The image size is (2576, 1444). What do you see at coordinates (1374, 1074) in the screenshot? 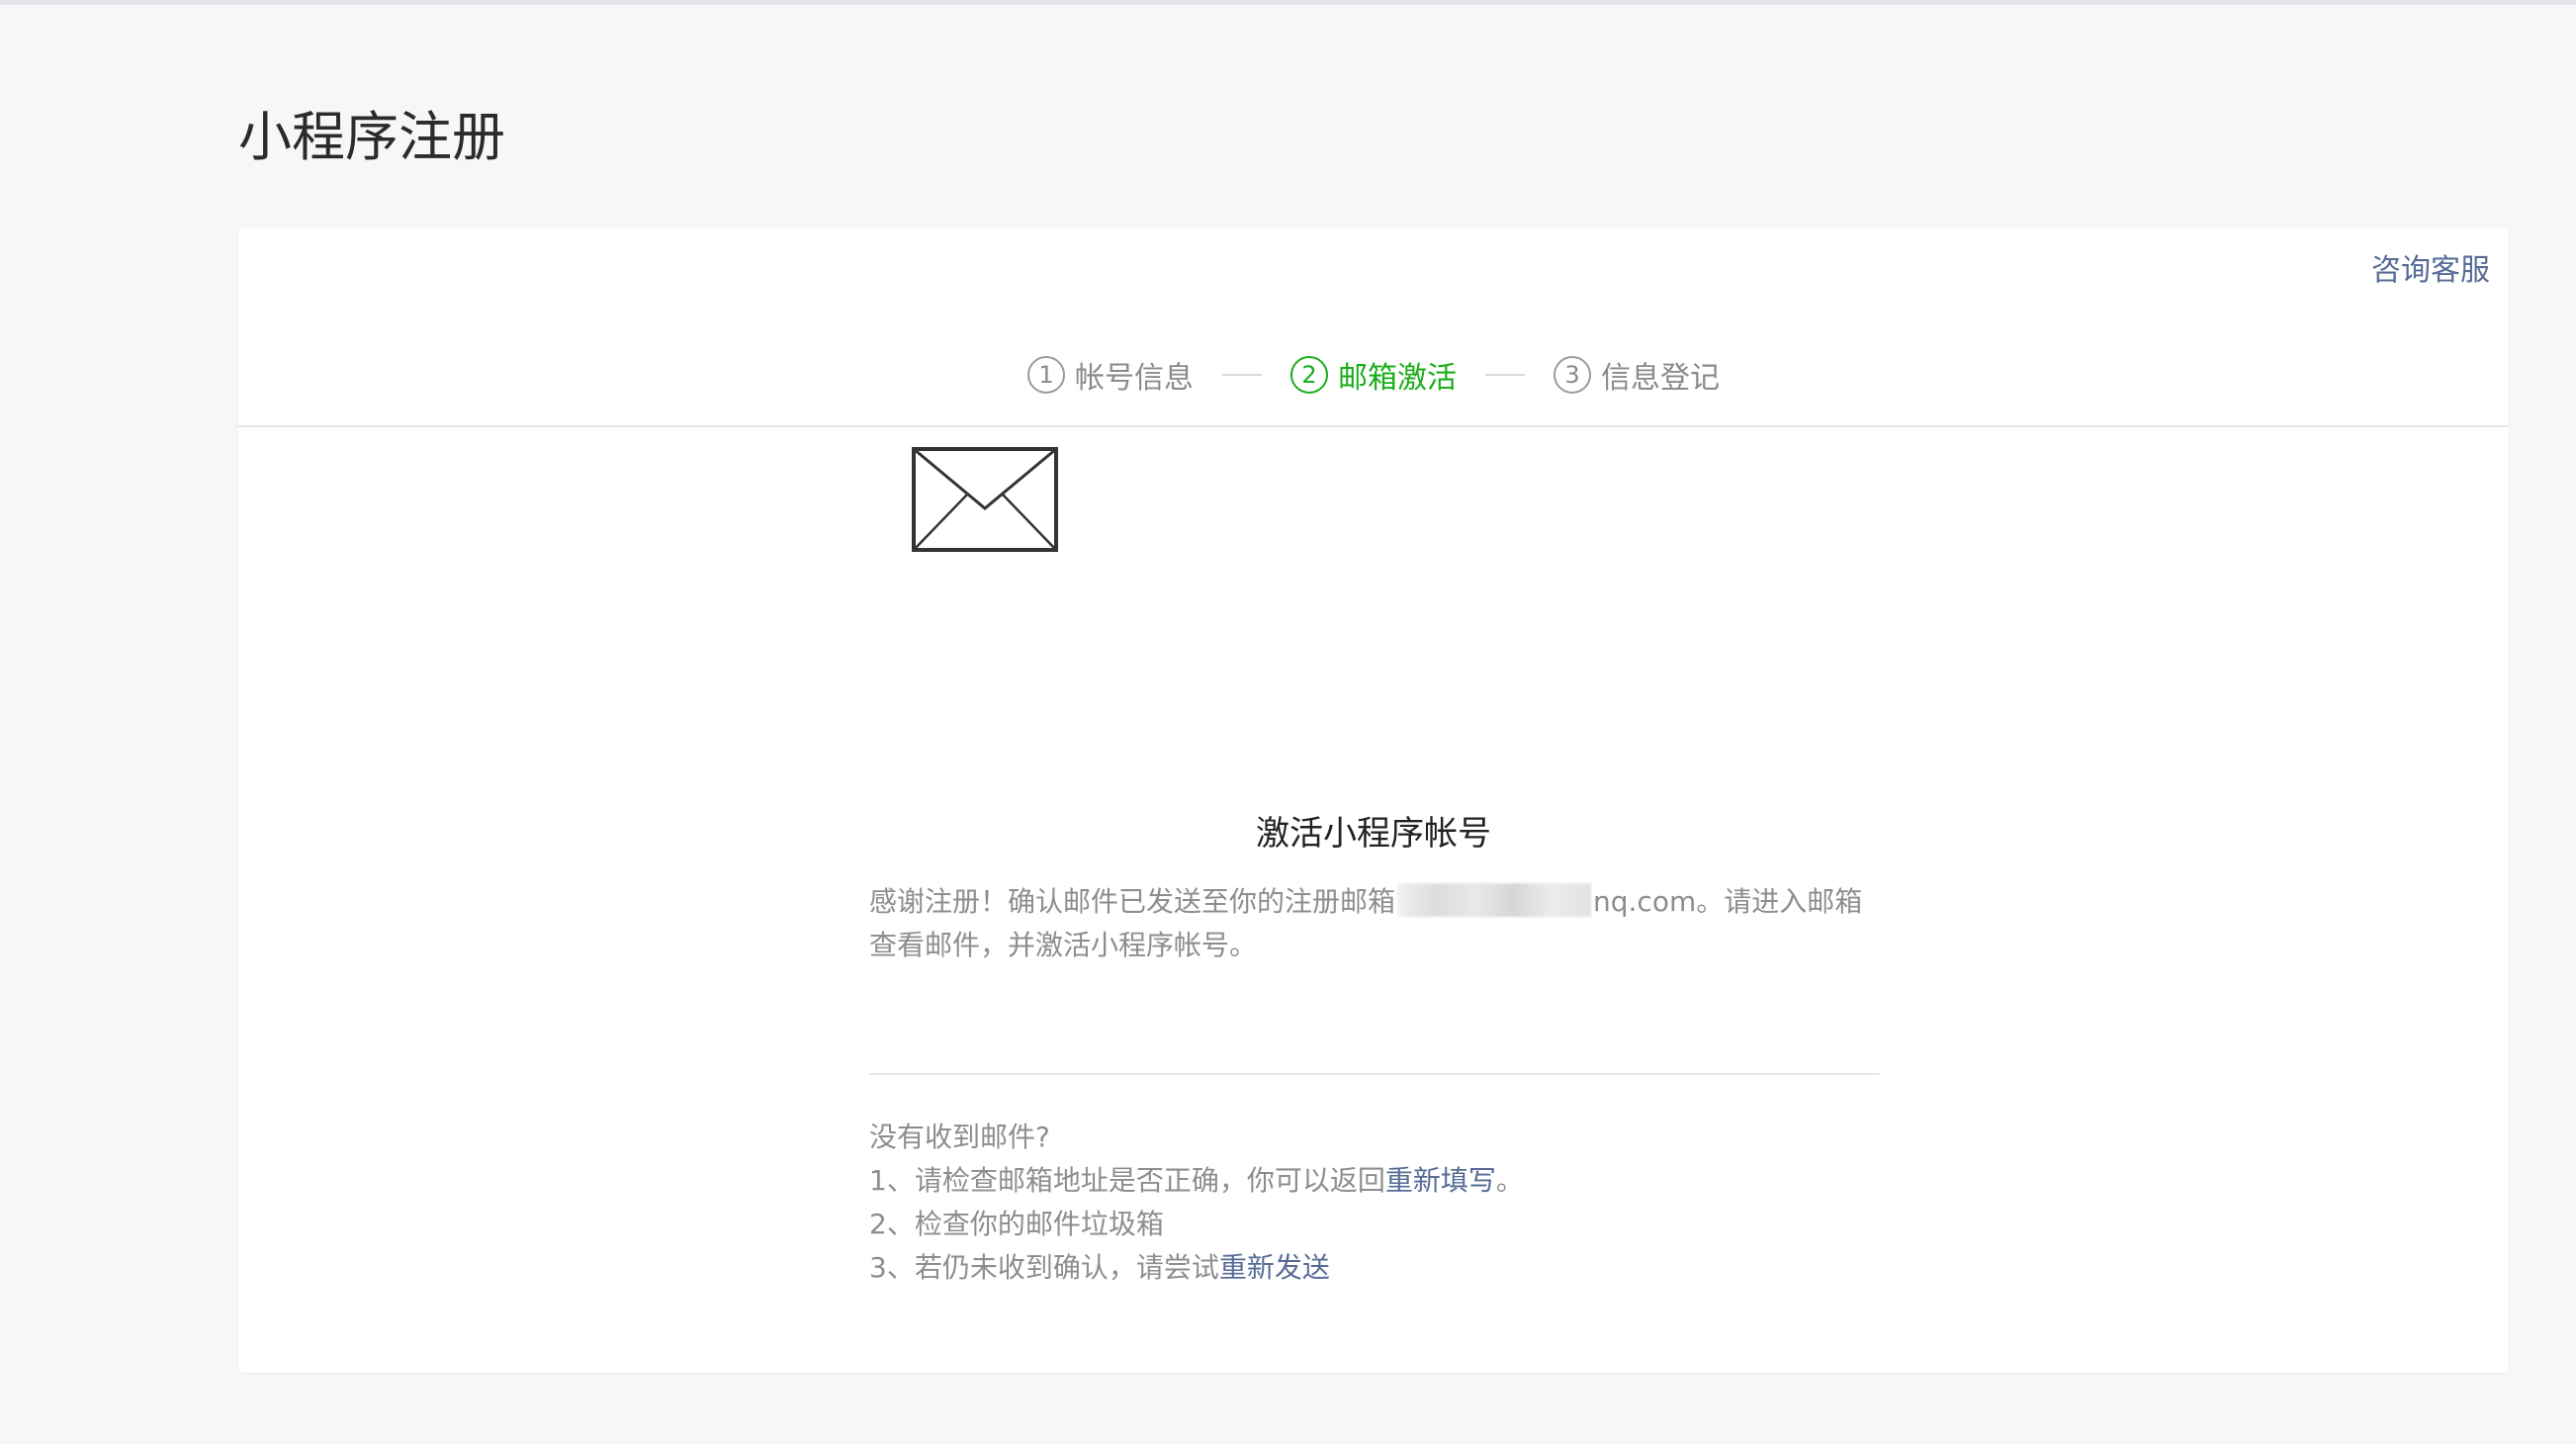
I see `content-divider` at bounding box center [1374, 1074].